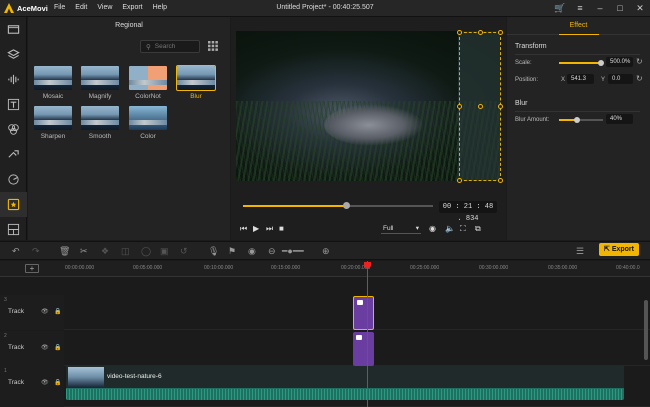  I want to click on effect-tile-blur: Blur, so click(196, 83).